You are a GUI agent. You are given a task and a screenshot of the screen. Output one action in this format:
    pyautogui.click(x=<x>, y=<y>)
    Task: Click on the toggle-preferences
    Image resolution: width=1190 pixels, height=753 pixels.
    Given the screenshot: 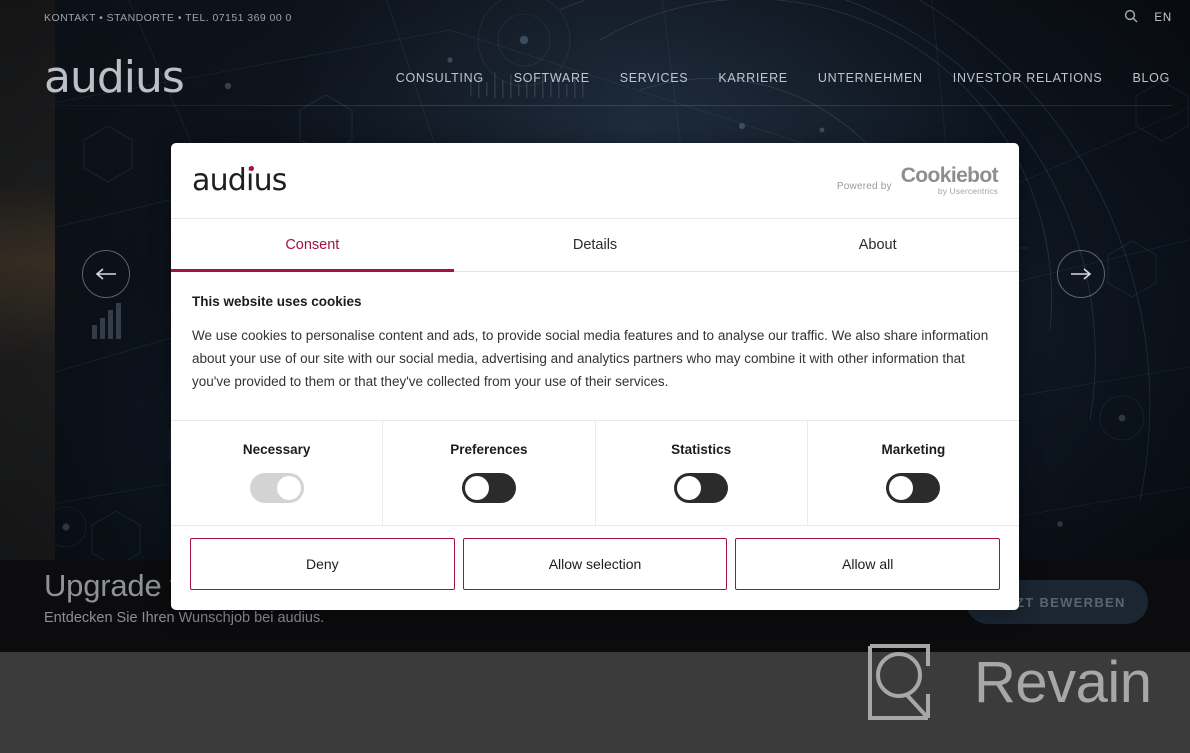 What is the action you would take?
    pyautogui.click(x=488, y=488)
    